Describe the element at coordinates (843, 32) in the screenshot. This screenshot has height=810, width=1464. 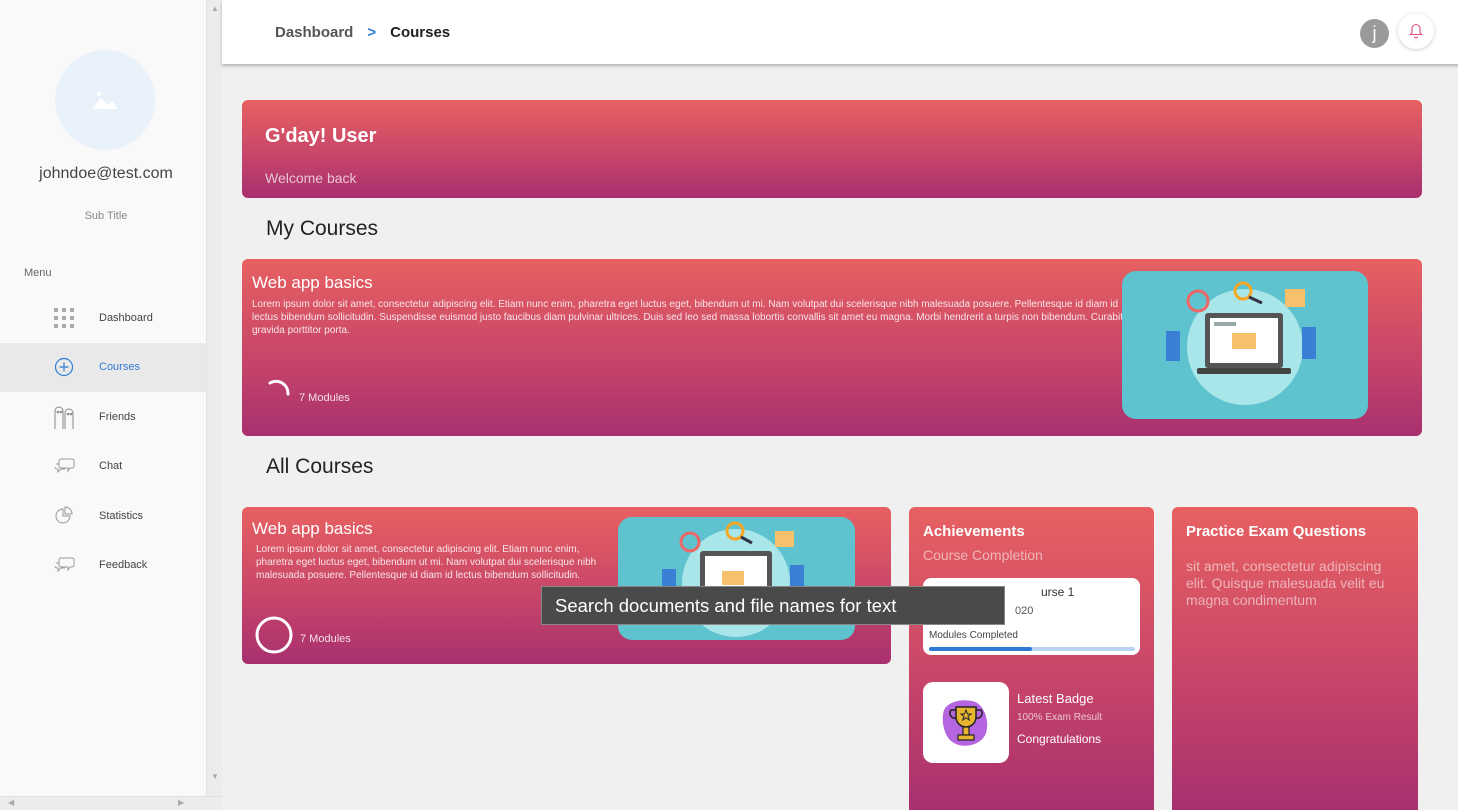
I see `top-bar: Dashboard > Courses j` at that location.